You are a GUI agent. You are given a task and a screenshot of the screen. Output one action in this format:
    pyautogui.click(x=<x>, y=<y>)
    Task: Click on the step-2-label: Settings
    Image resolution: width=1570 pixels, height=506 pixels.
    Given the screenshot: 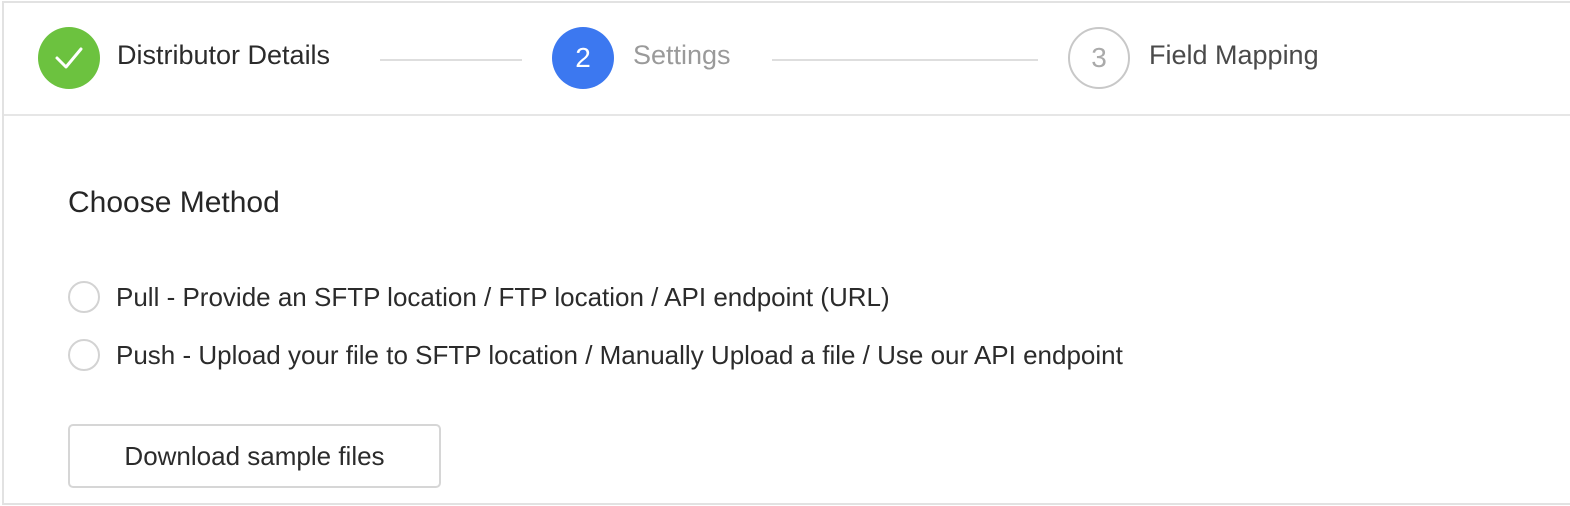 What is the action you would take?
    pyautogui.click(x=682, y=55)
    